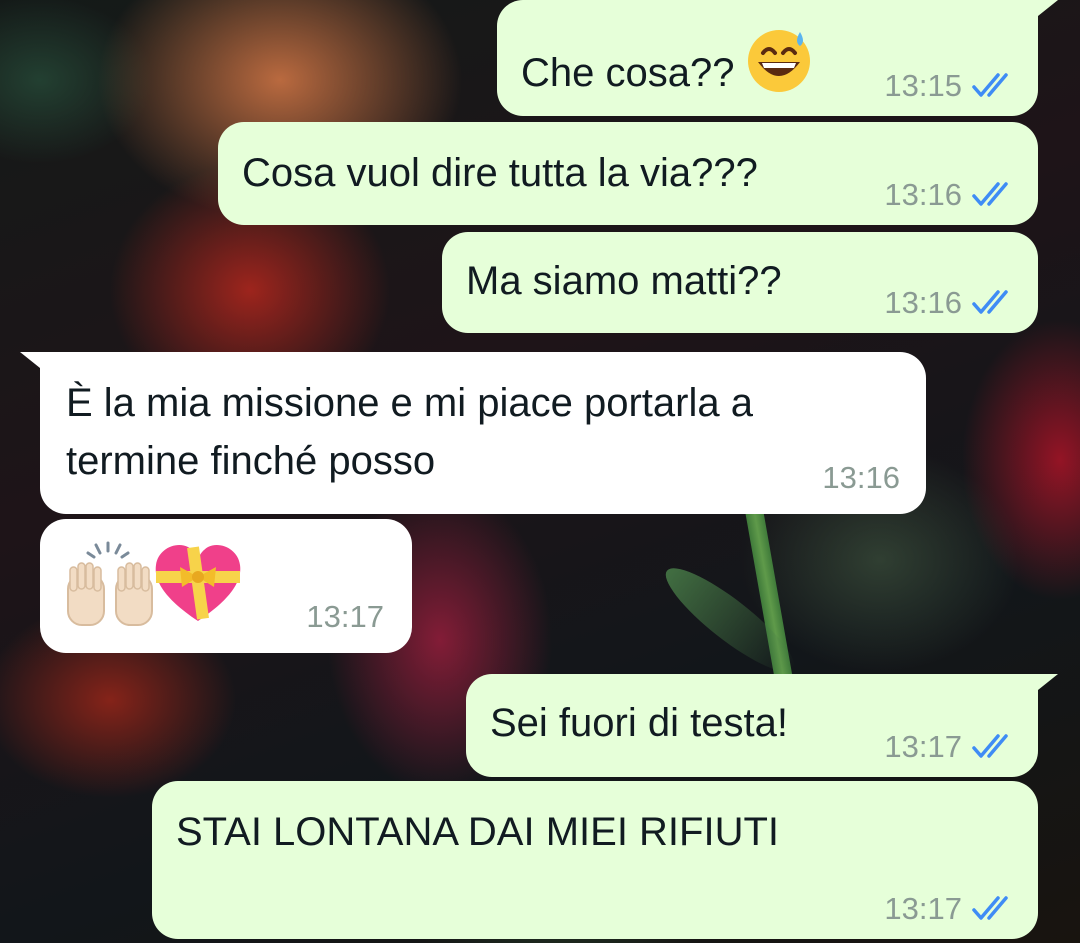  Describe the element at coordinates (779, 61) in the screenshot. I see `grinning-sweat-face-emoji-icon` at that location.